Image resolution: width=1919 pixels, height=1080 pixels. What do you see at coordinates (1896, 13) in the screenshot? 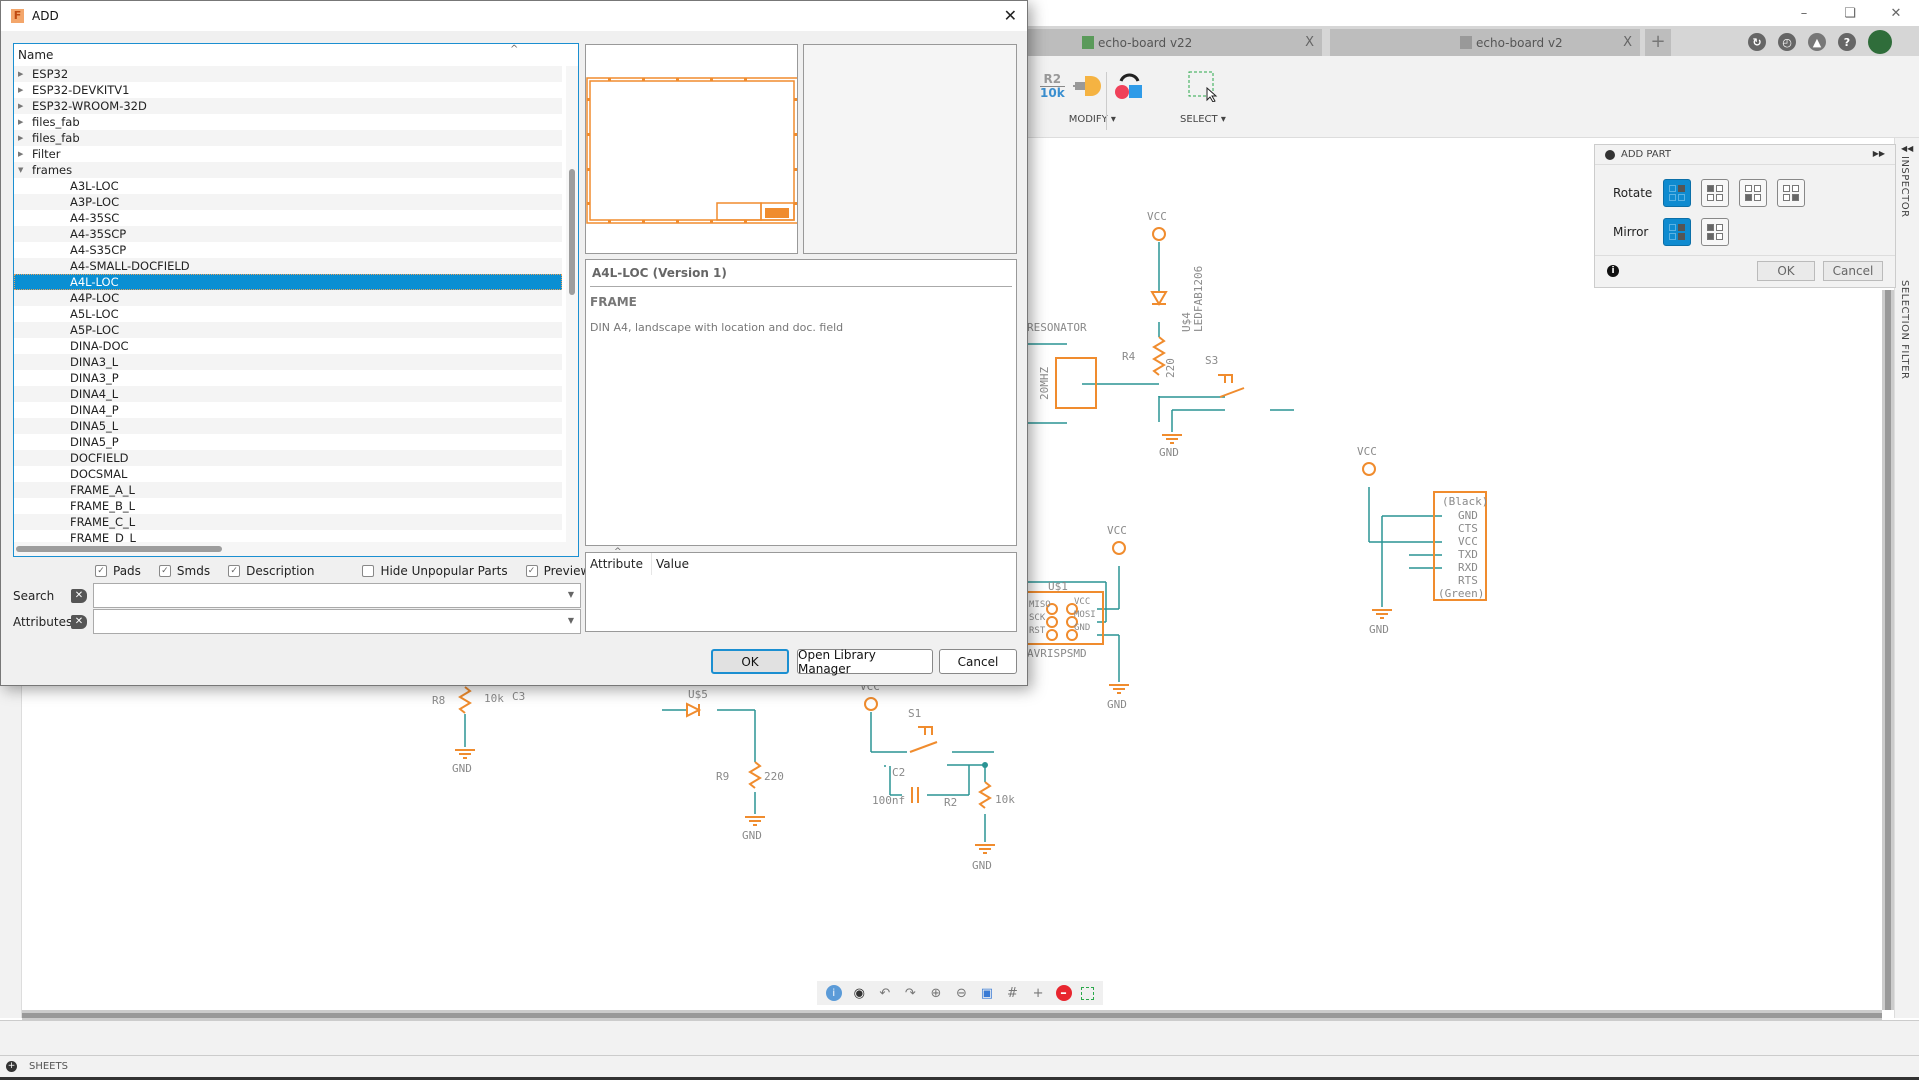
I see `close-window-button: ✕` at bounding box center [1896, 13].